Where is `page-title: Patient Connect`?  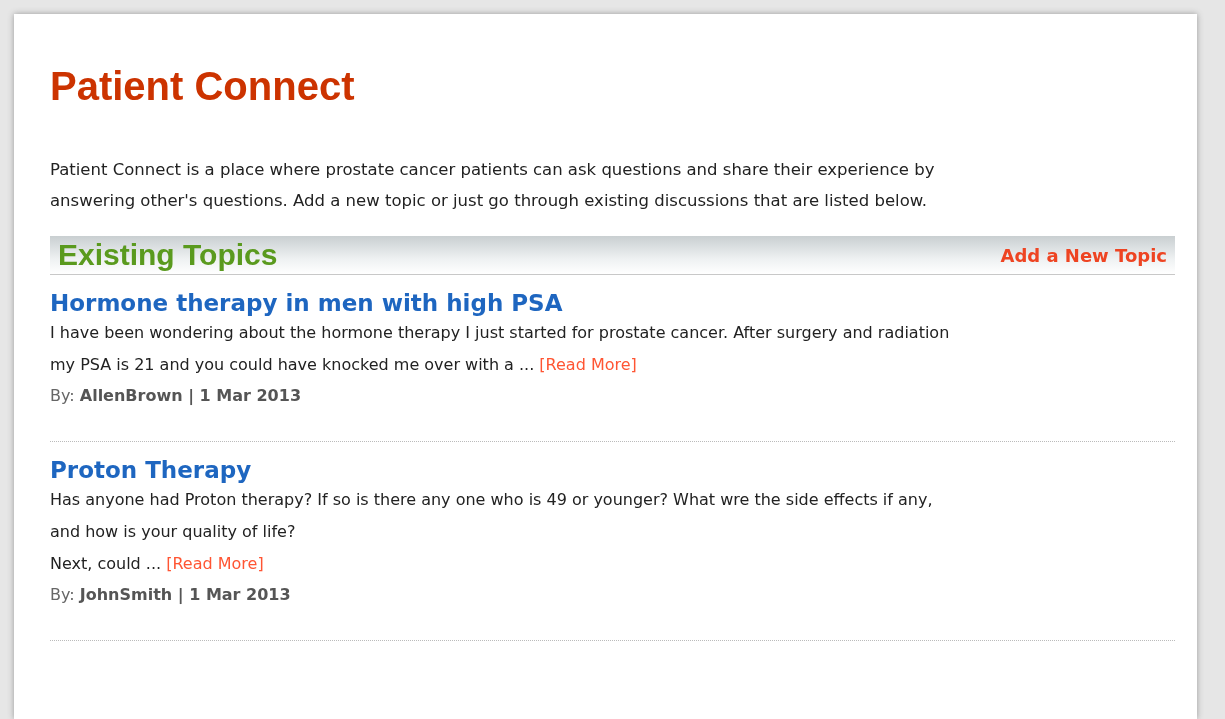
page-title: Patient Connect is located at coordinates (202, 86).